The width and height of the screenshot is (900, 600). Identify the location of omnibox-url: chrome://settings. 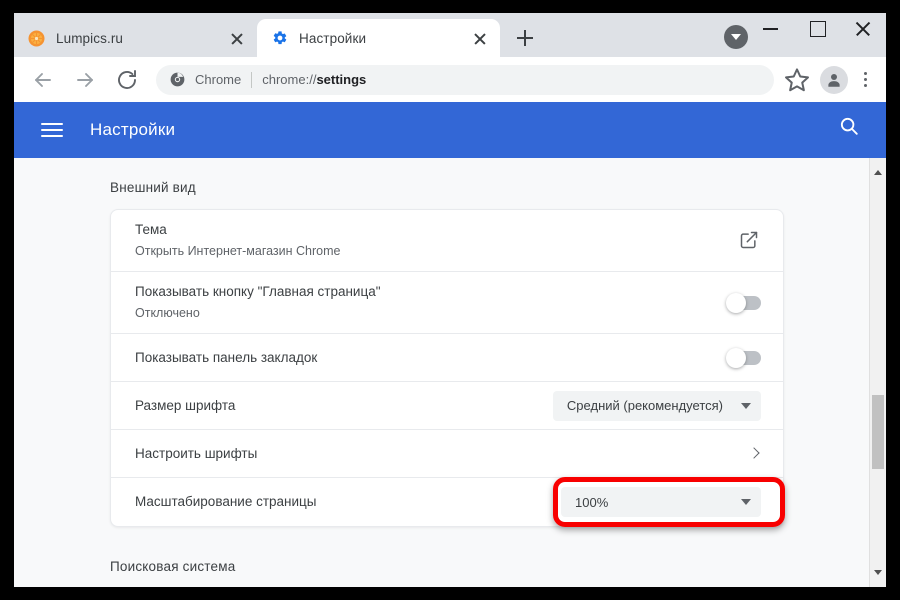
(314, 79).